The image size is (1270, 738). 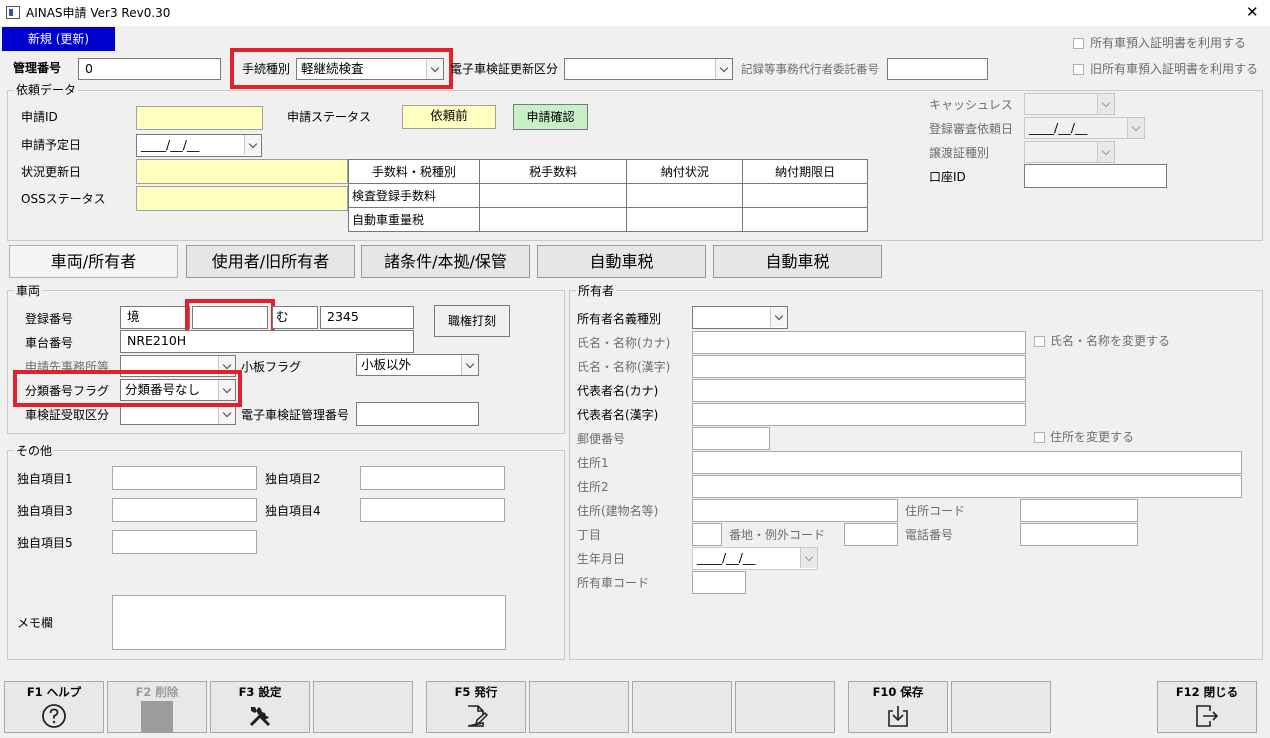 What do you see at coordinates (1110, 341) in the screenshot?
I see `chk-name-label: 氏名・名称を変更する` at bounding box center [1110, 341].